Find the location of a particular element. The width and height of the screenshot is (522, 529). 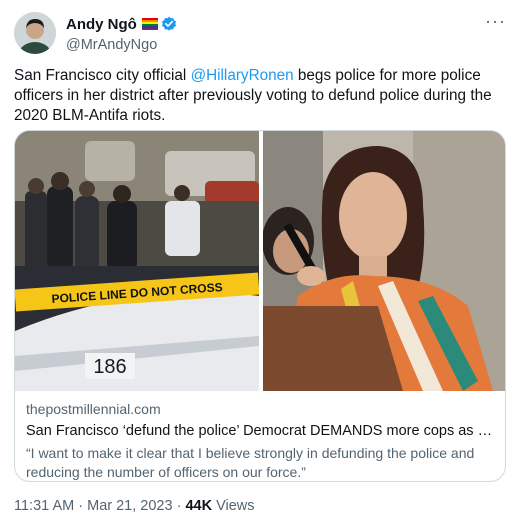

tweet-header: Andy Ngô @MrAndyNgo ··· is located at coordinates (261, 34).